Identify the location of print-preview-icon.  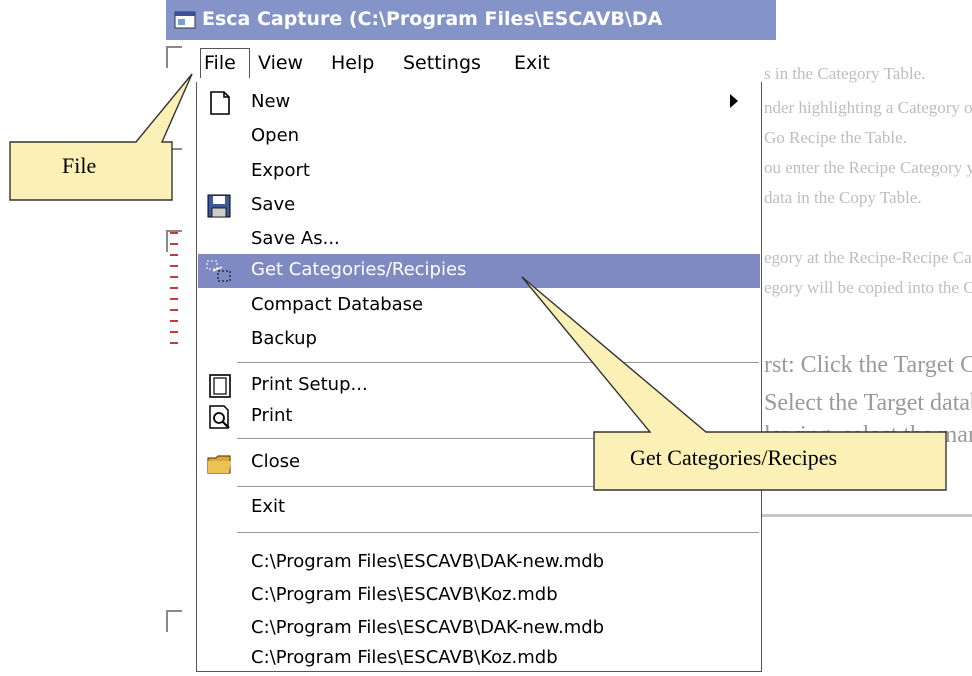
(219, 417).